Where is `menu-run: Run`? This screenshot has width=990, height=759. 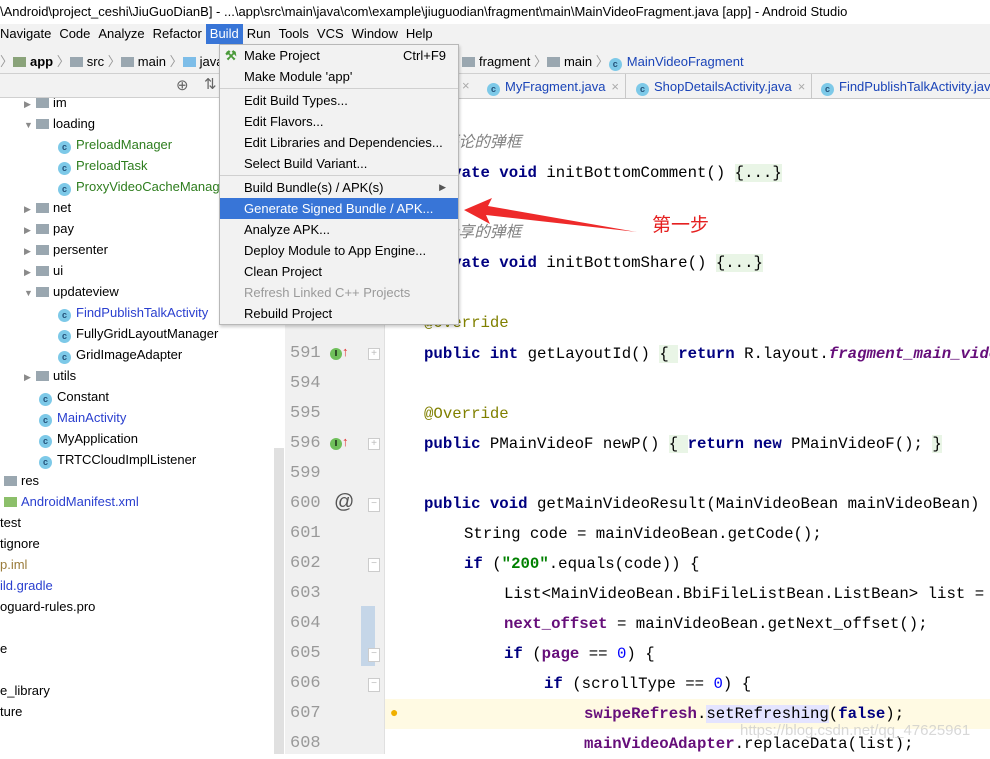 menu-run: Run is located at coordinates (259, 34).